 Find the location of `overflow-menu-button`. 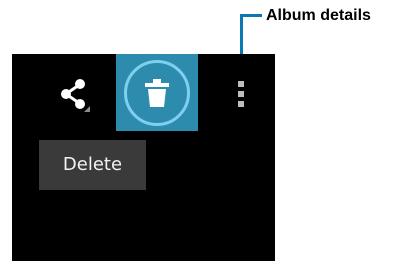

overflow-menu-button is located at coordinates (241, 94).